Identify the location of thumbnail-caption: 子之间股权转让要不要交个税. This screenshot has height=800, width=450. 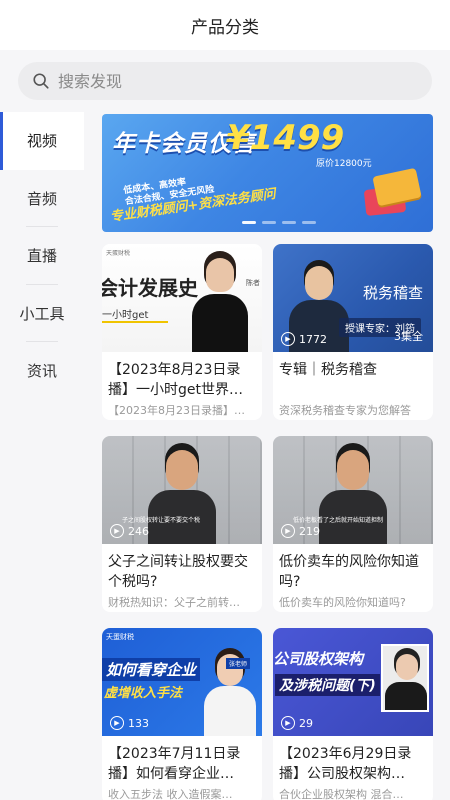
(161, 520).